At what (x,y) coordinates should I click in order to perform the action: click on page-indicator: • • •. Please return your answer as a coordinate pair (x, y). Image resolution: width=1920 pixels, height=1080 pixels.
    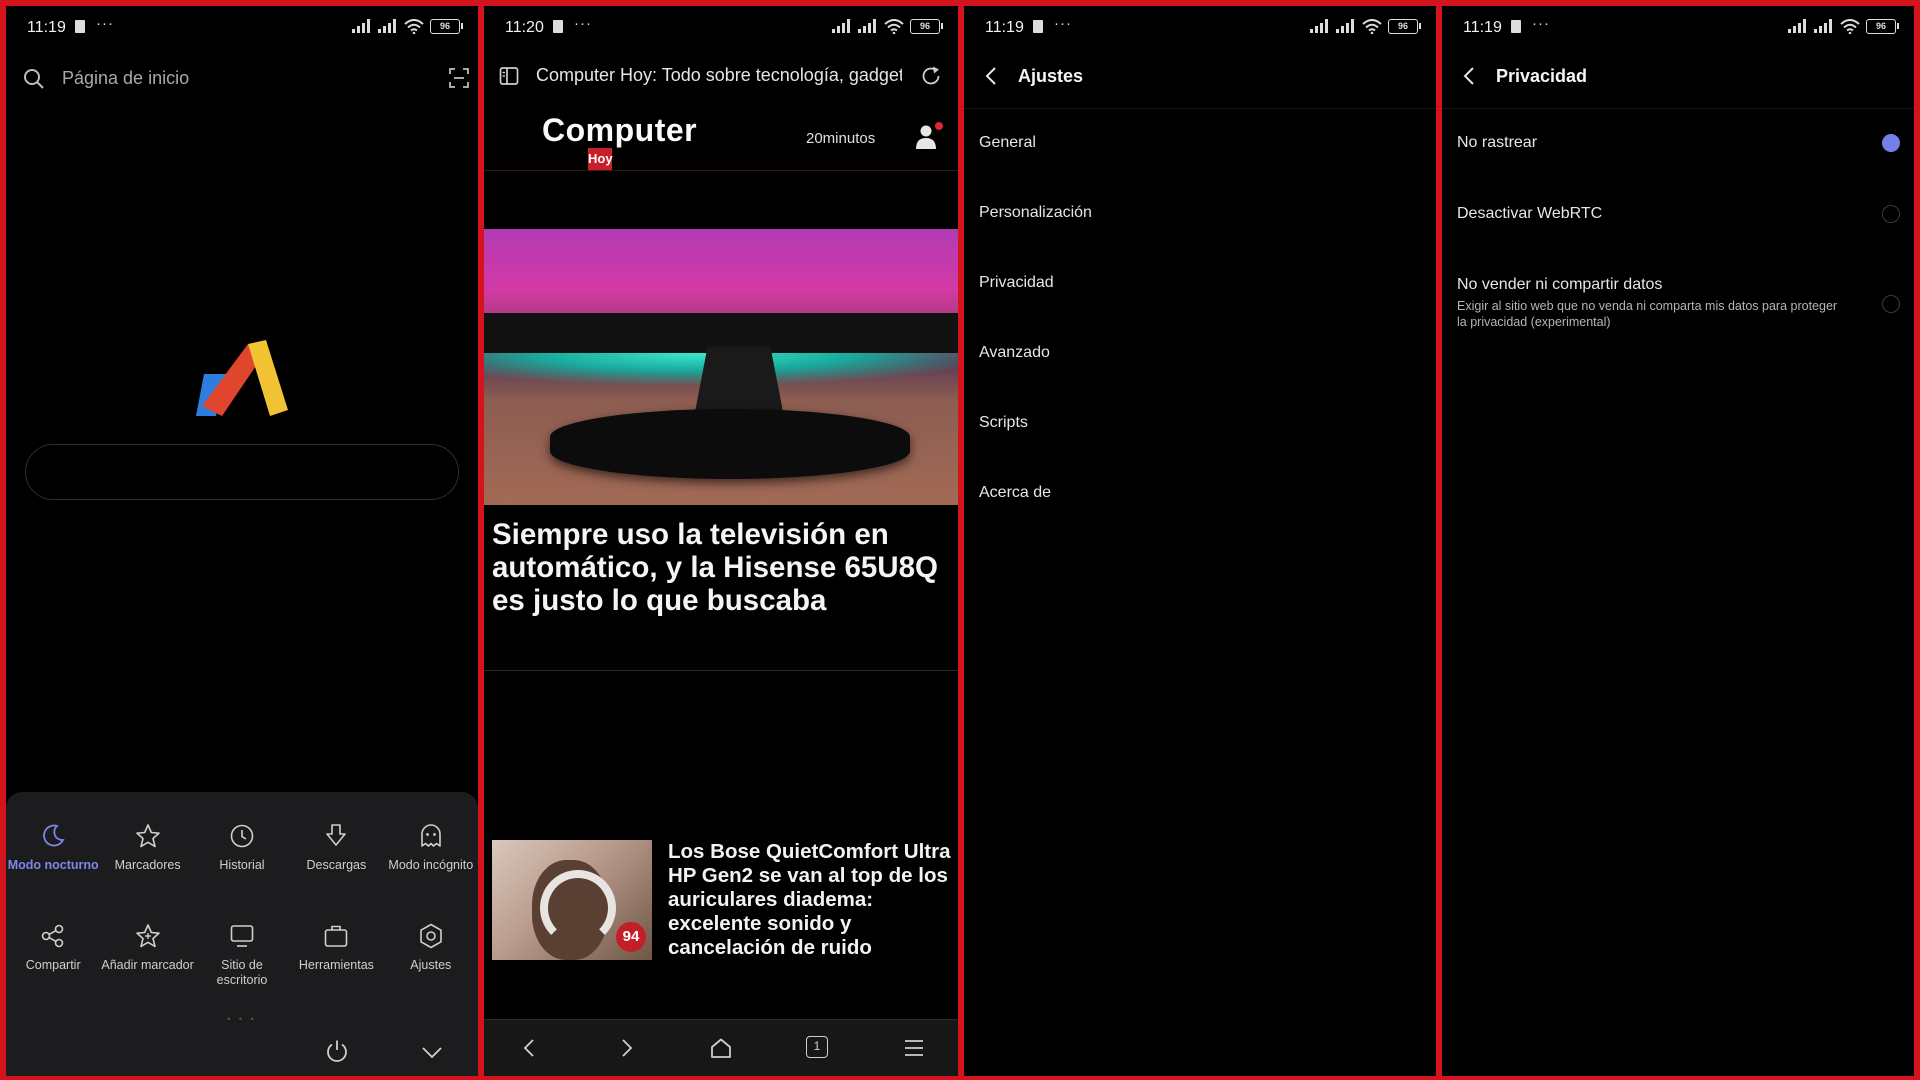
    Looking at the image, I should click on (242, 1019).